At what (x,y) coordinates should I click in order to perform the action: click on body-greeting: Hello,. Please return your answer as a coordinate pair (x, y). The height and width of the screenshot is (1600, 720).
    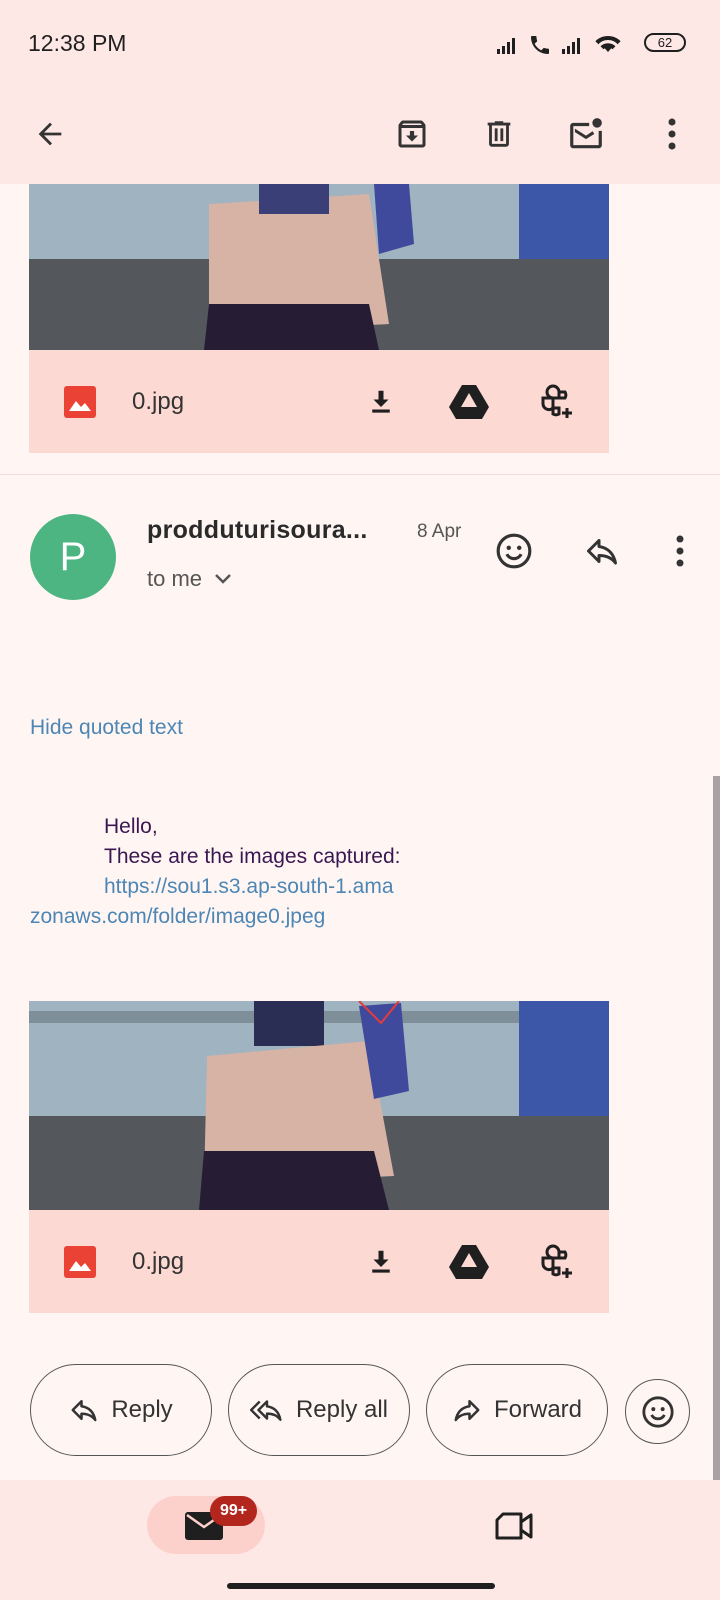
    Looking at the image, I should click on (131, 826).